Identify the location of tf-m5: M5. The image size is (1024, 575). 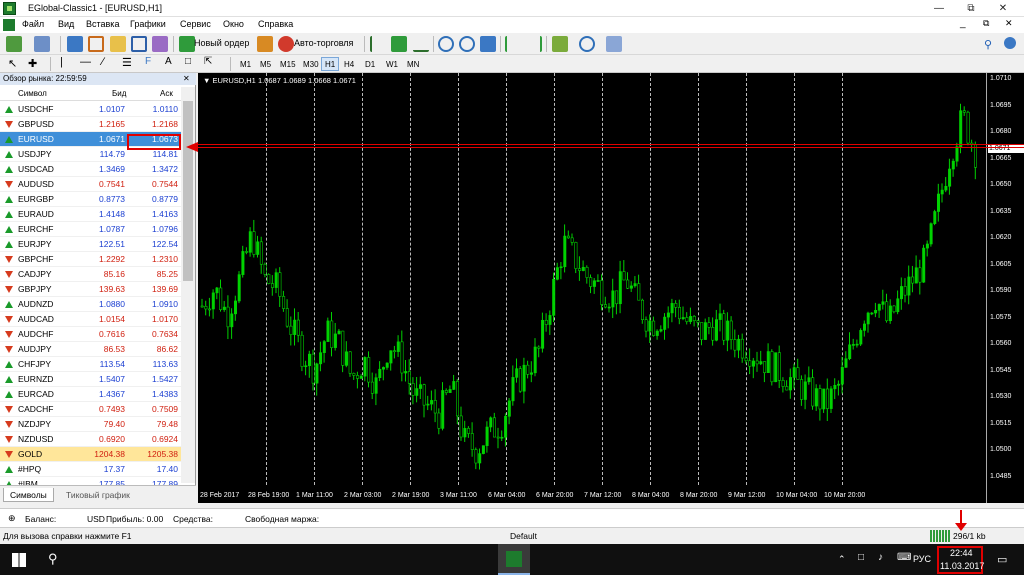
(265, 64).